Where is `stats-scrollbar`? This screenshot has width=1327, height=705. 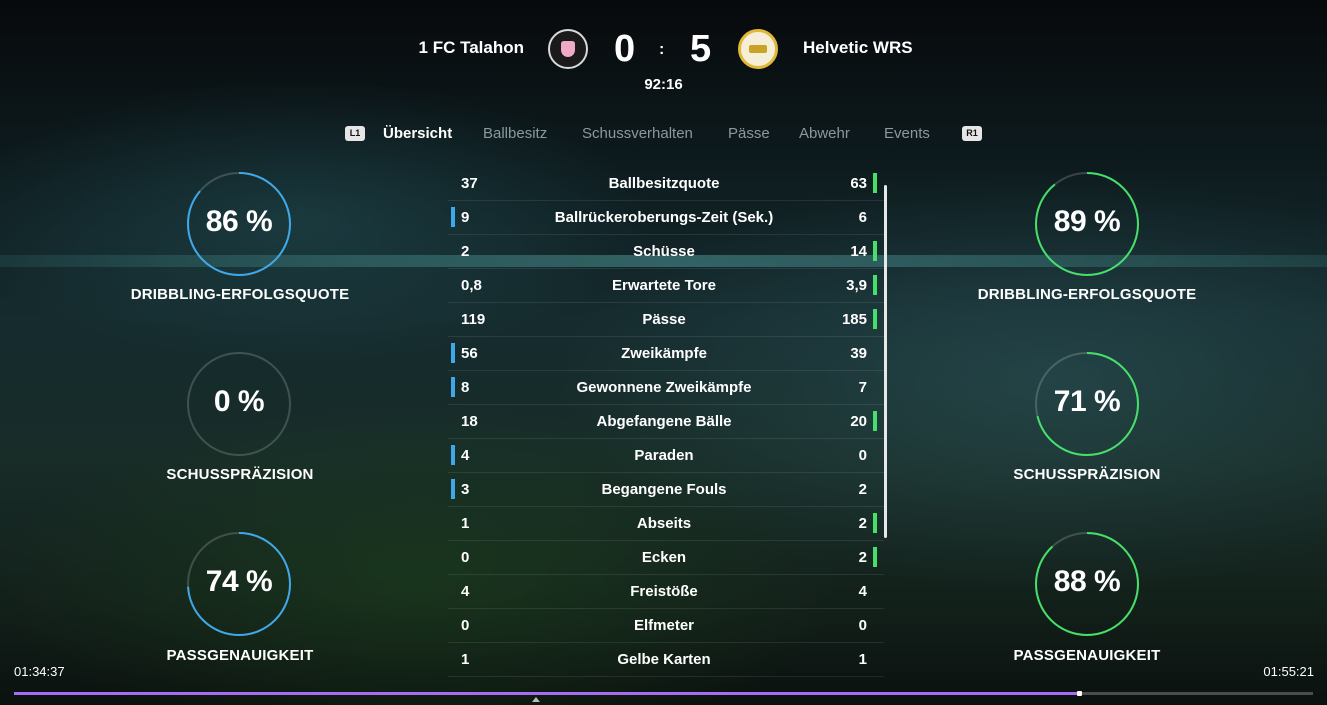
stats-scrollbar is located at coordinates (885, 361).